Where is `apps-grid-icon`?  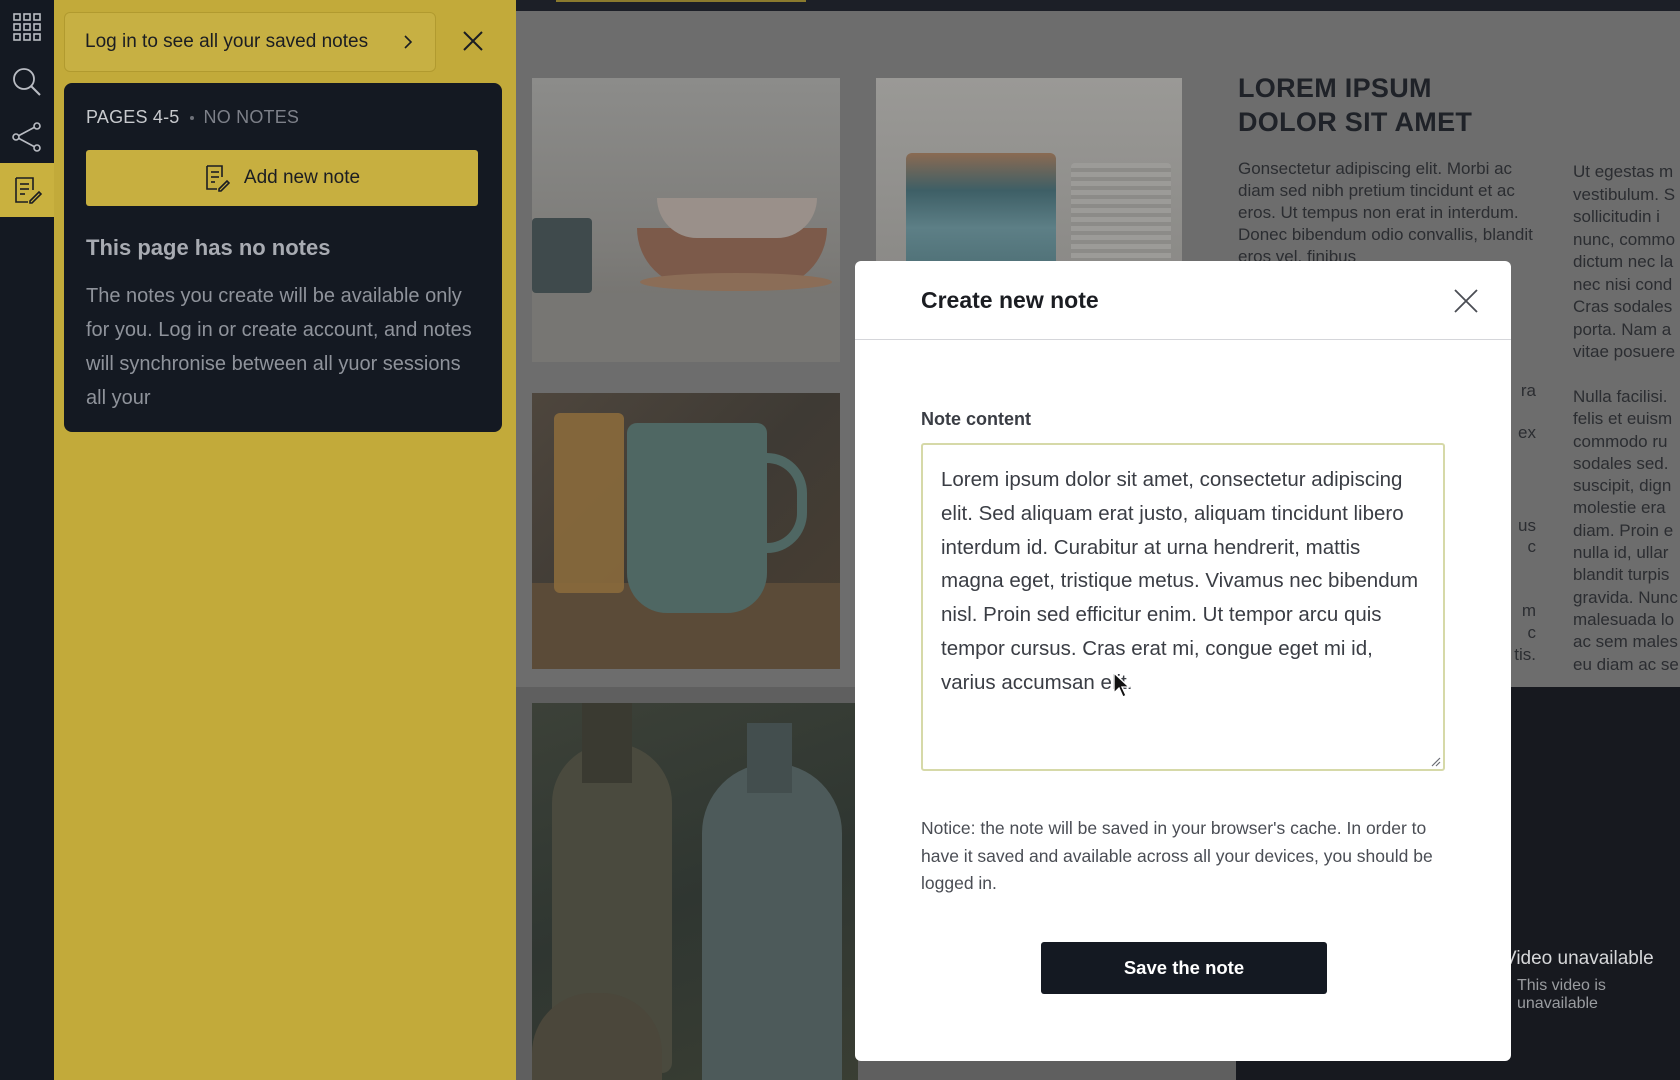
apps-grid-icon is located at coordinates (27, 27).